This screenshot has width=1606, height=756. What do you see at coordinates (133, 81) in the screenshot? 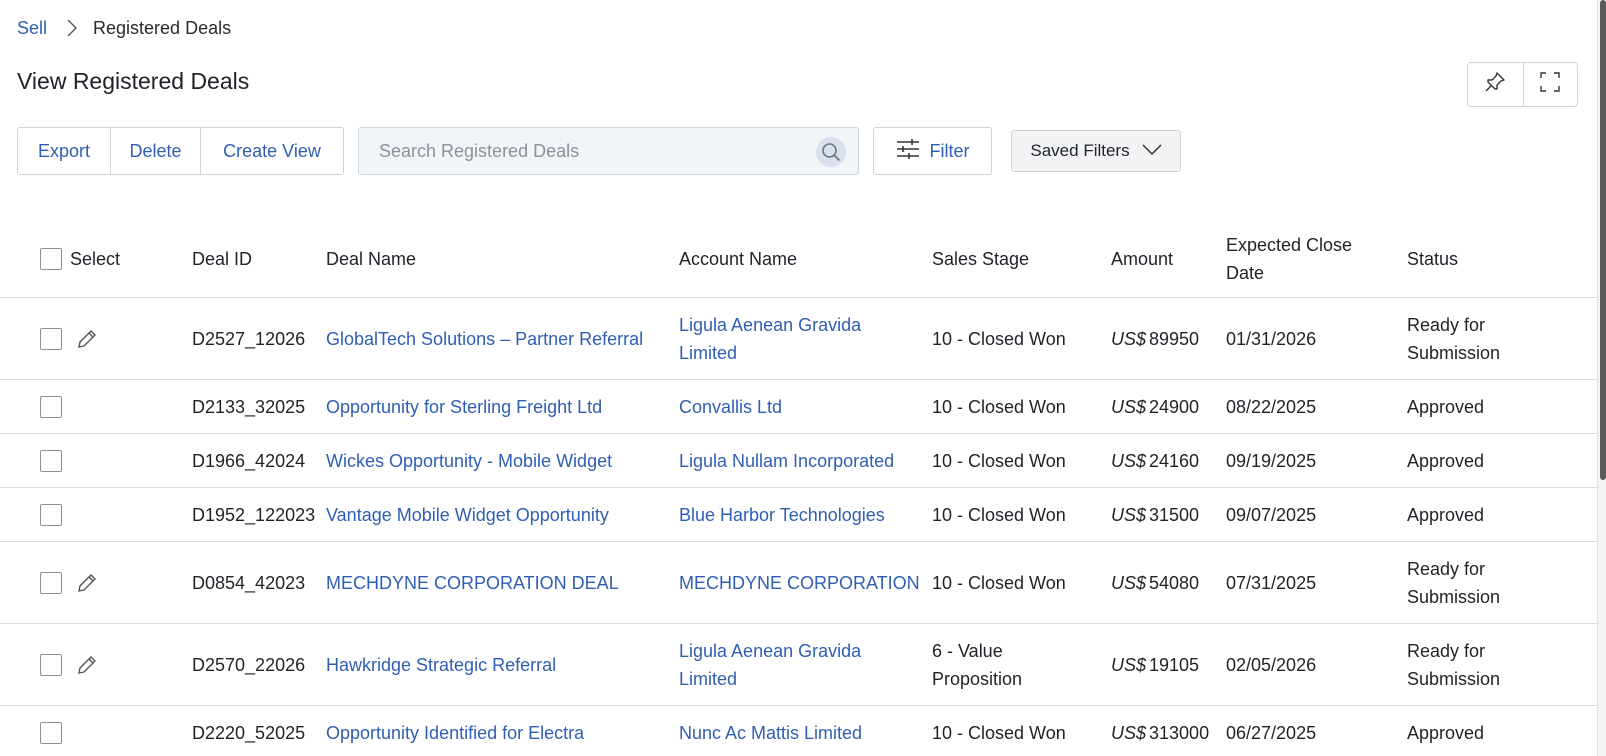
I see `page-title: View Registered Deals` at bounding box center [133, 81].